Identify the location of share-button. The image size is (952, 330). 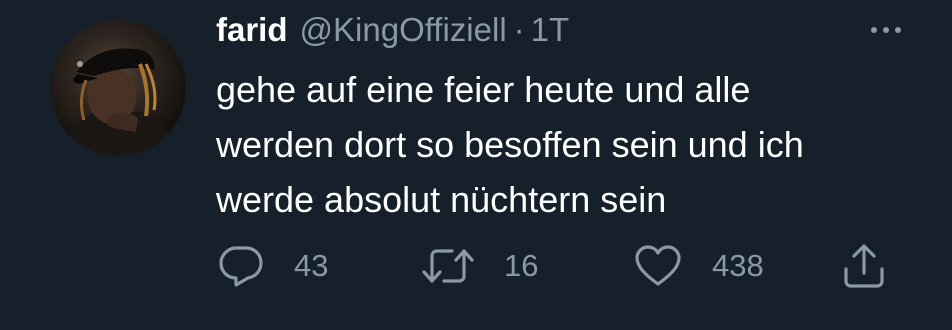
(864, 266).